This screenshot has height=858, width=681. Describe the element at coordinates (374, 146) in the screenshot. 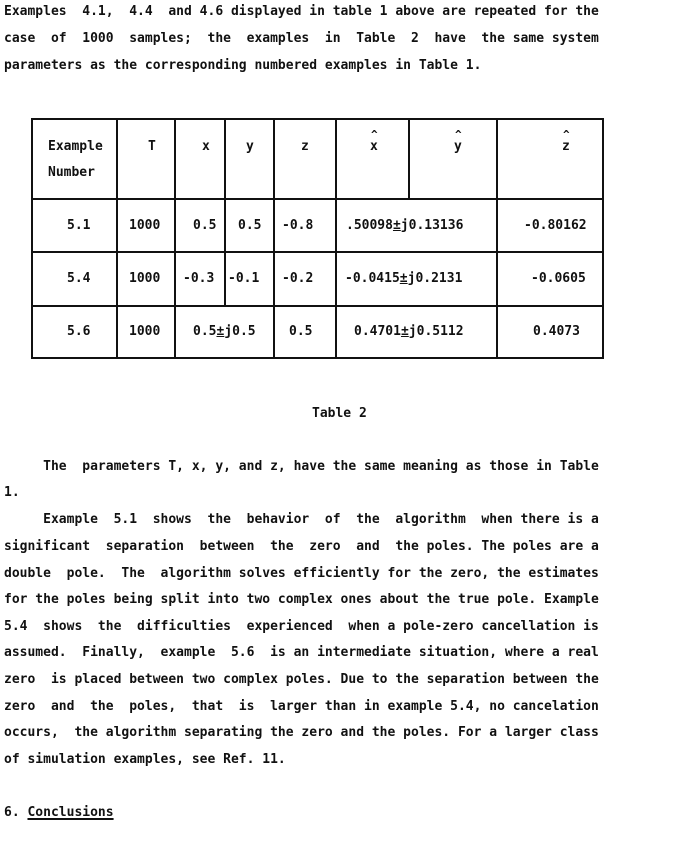

I see `header-x-hat: x` at that location.